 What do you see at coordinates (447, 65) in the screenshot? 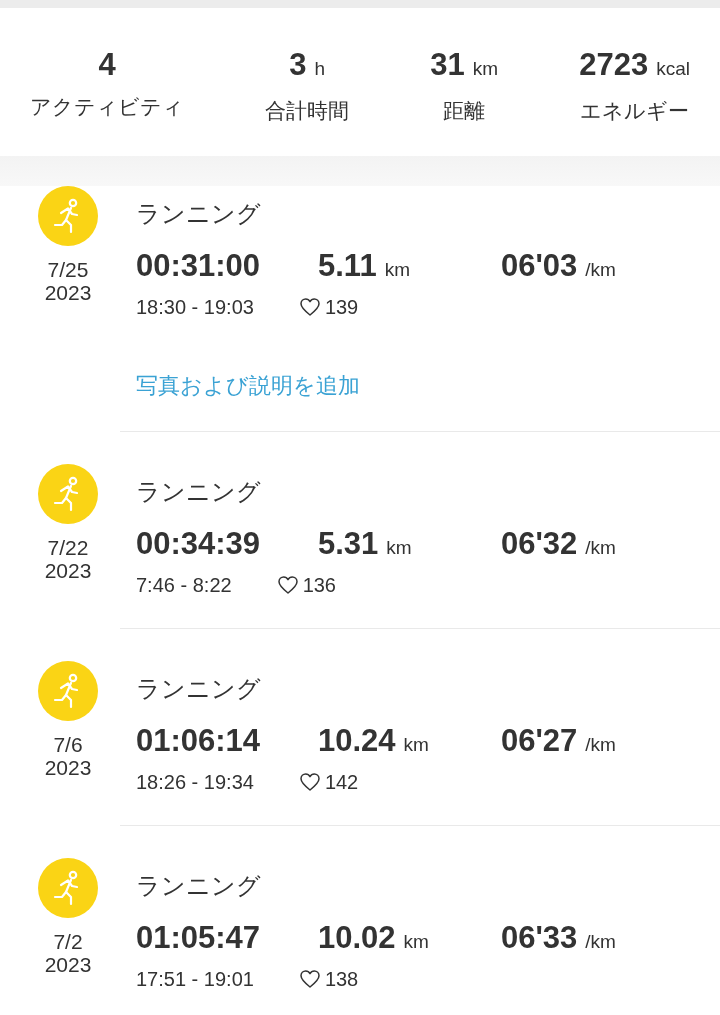
I see `summary-value: 31` at bounding box center [447, 65].